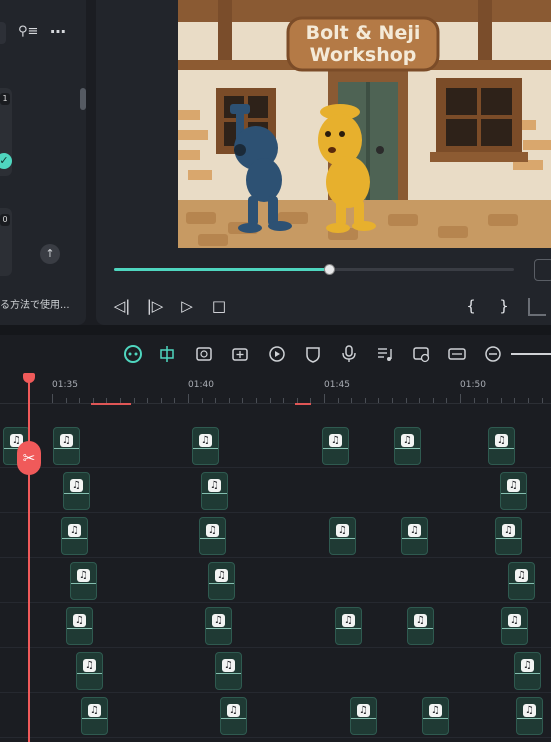  I want to click on speed-icon, so click(277, 354).